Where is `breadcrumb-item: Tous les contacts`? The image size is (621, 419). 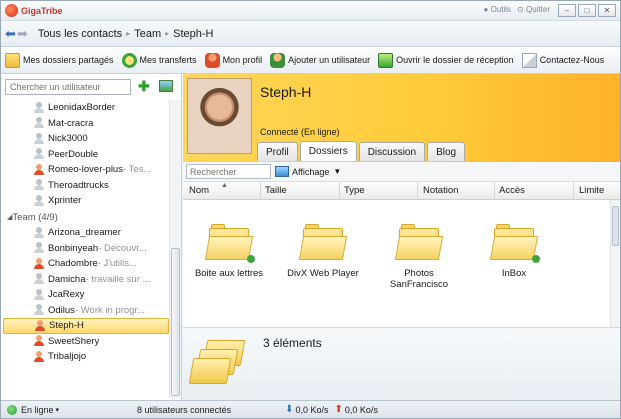
breadcrumb-item: Tous les contacts is located at coordinates (80, 34).